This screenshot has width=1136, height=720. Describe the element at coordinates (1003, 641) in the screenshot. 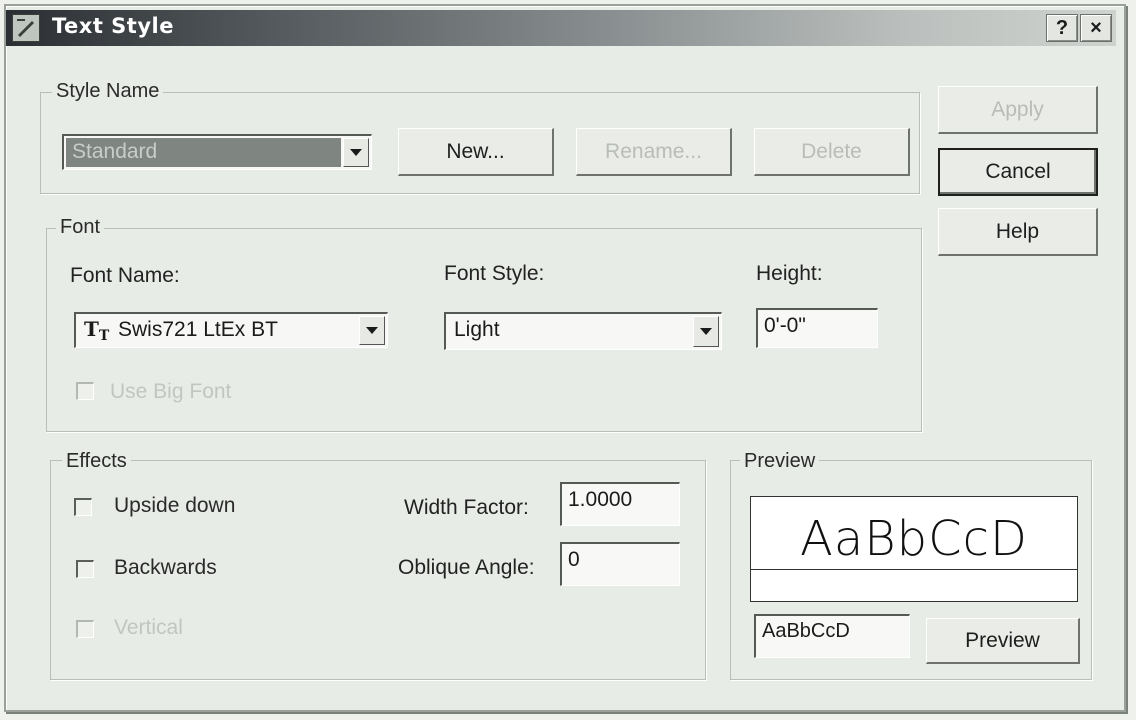

I see `preview-button: Preview` at that location.